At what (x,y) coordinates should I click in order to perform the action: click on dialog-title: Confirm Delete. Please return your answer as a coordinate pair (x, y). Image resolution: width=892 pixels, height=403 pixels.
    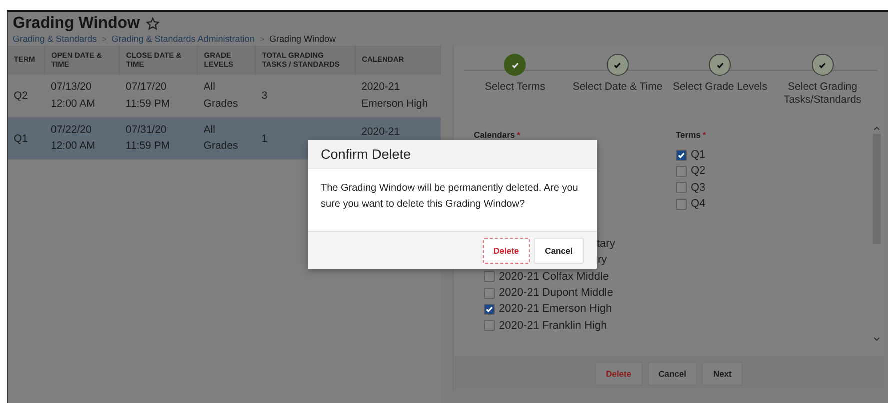
    Looking at the image, I should click on (366, 154).